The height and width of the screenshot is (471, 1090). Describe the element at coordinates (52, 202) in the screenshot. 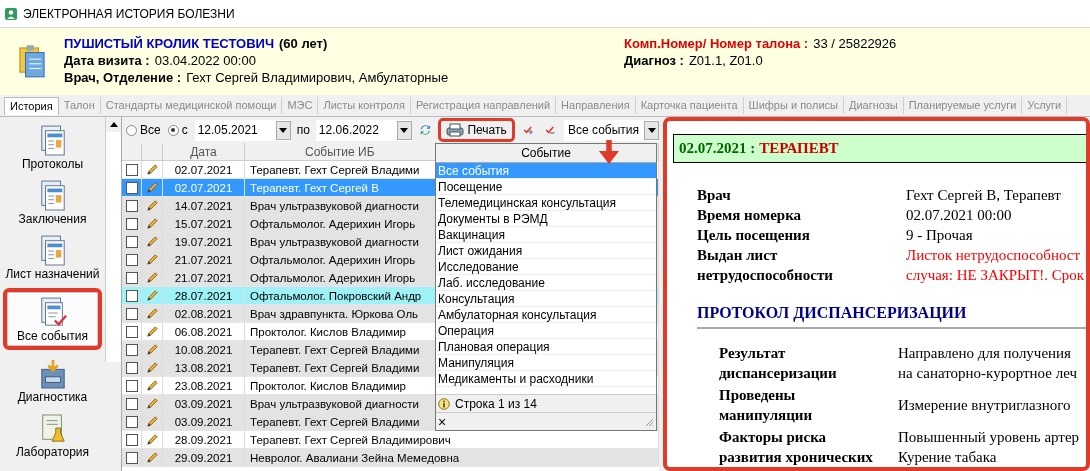

I see `sidebar-item: Заключения` at that location.